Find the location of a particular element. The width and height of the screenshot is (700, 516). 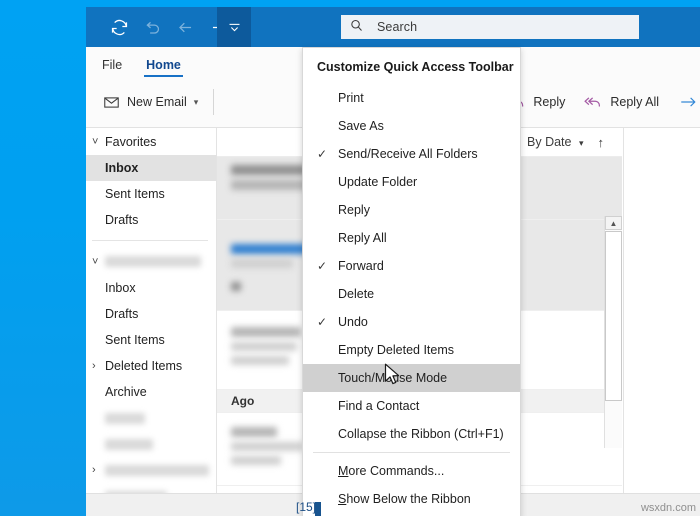

menu-item-find-a-contact: Find a Contact is located at coordinates (411, 406).